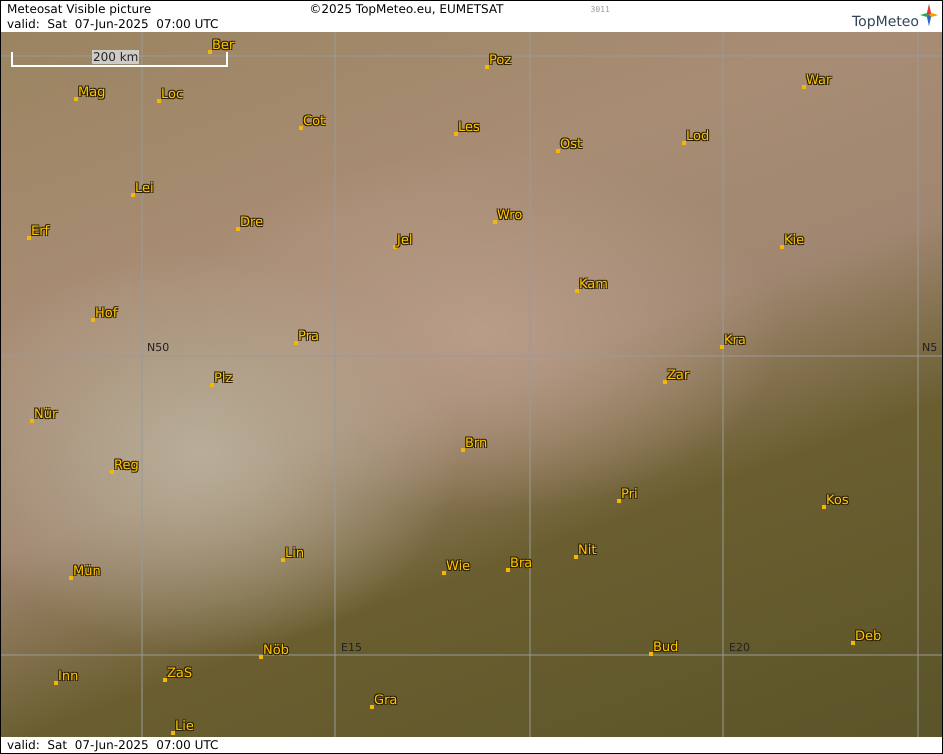 The height and width of the screenshot is (754, 943). What do you see at coordinates (106, 314) in the screenshot?
I see `city-label: Hof` at bounding box center [106, 314].